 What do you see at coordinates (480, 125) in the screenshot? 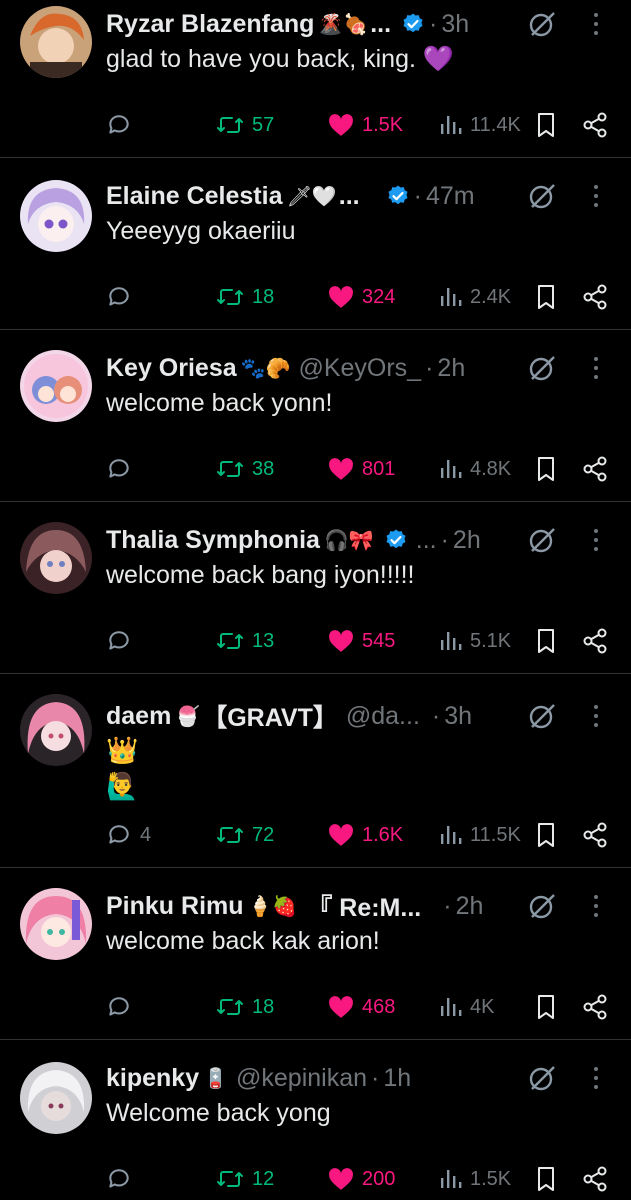
I see `views-button: 11.4K` at bounding box center [480, 125].